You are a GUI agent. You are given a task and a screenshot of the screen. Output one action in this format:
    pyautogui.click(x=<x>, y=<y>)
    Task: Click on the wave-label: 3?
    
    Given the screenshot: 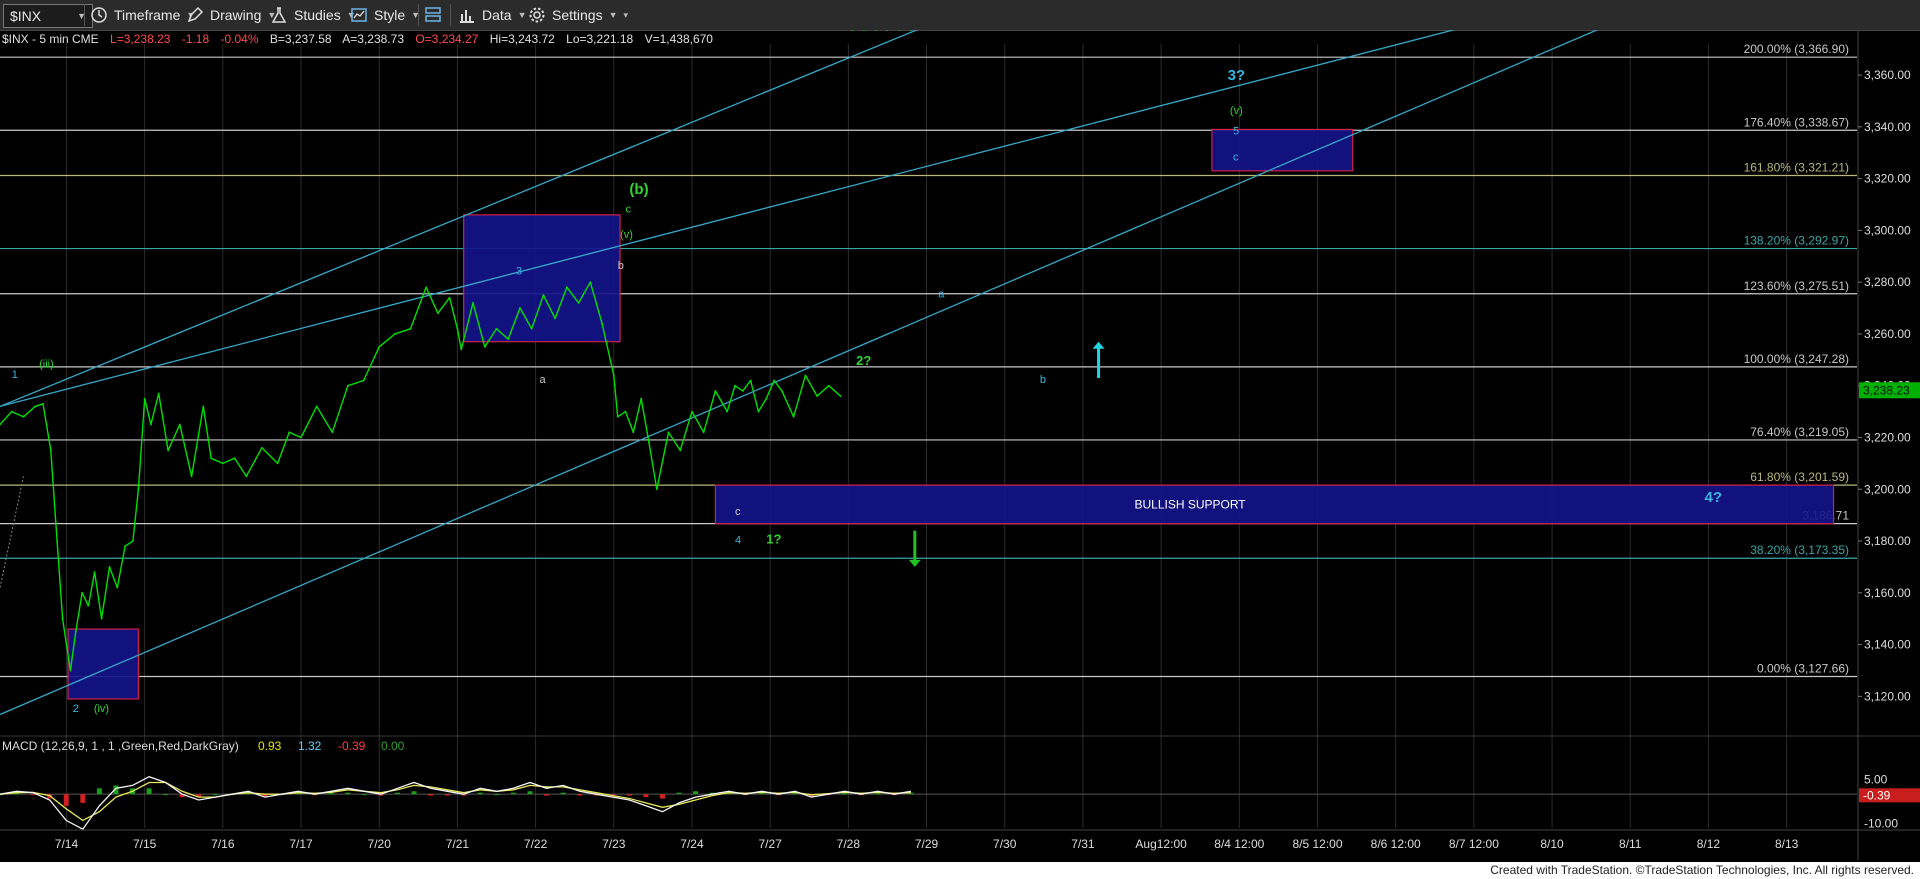 What is the action you would take?
    pyautogui.click(x=1237, y=75)
    